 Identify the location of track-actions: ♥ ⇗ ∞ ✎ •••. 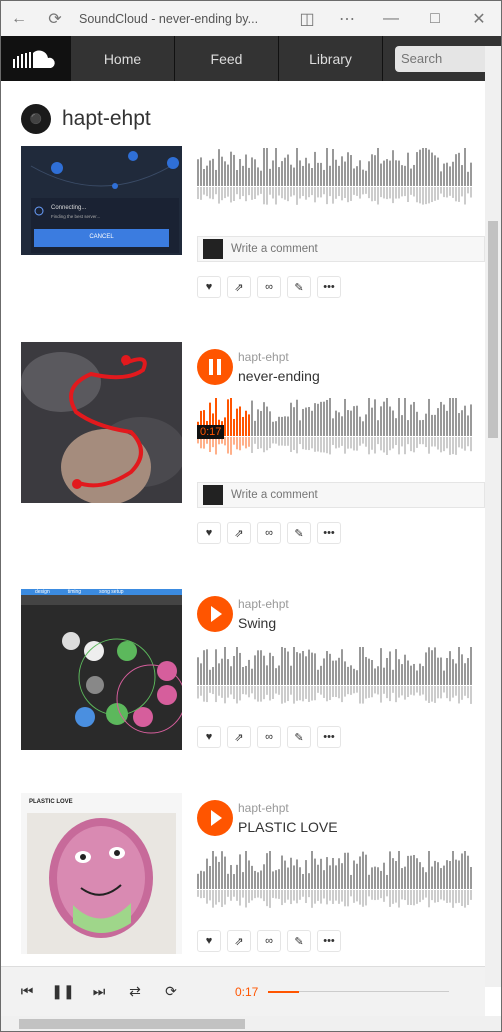
(272, 941).